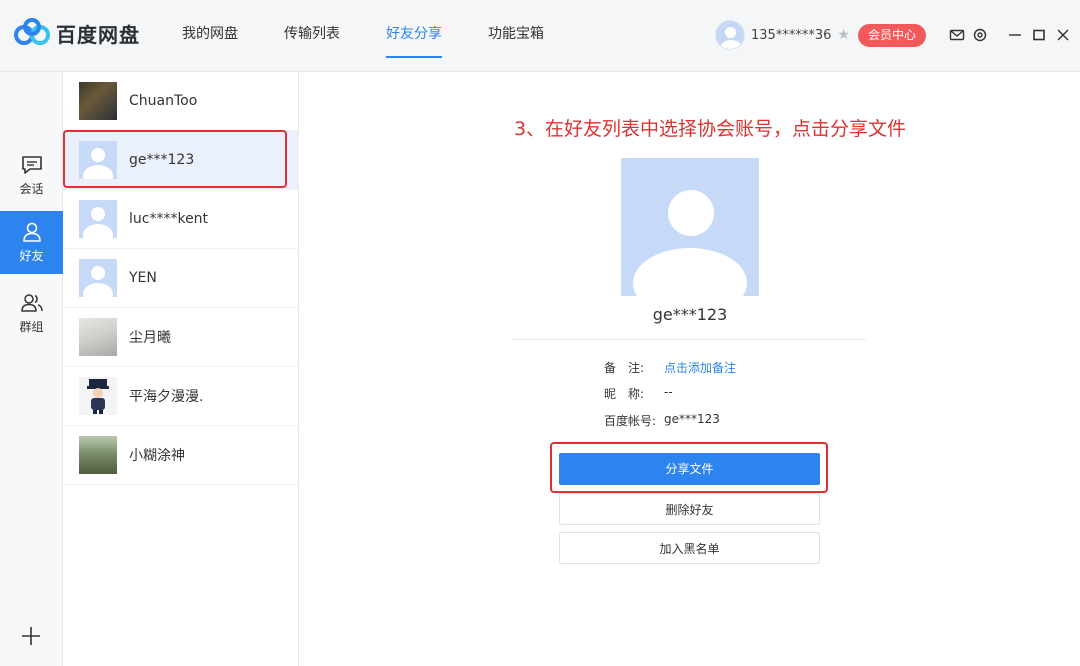 This screenshot has width=1080, height=666. Describe the element at coordinates (31, 165) in the screenshot. I see `chat-icon` at that location.